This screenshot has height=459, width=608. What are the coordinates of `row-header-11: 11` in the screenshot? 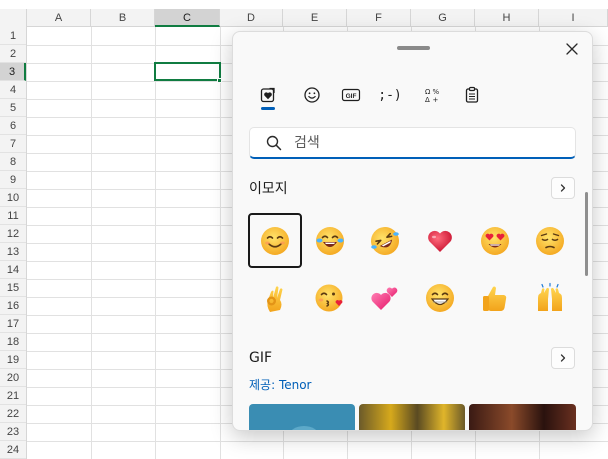 It's located at (13, 216).